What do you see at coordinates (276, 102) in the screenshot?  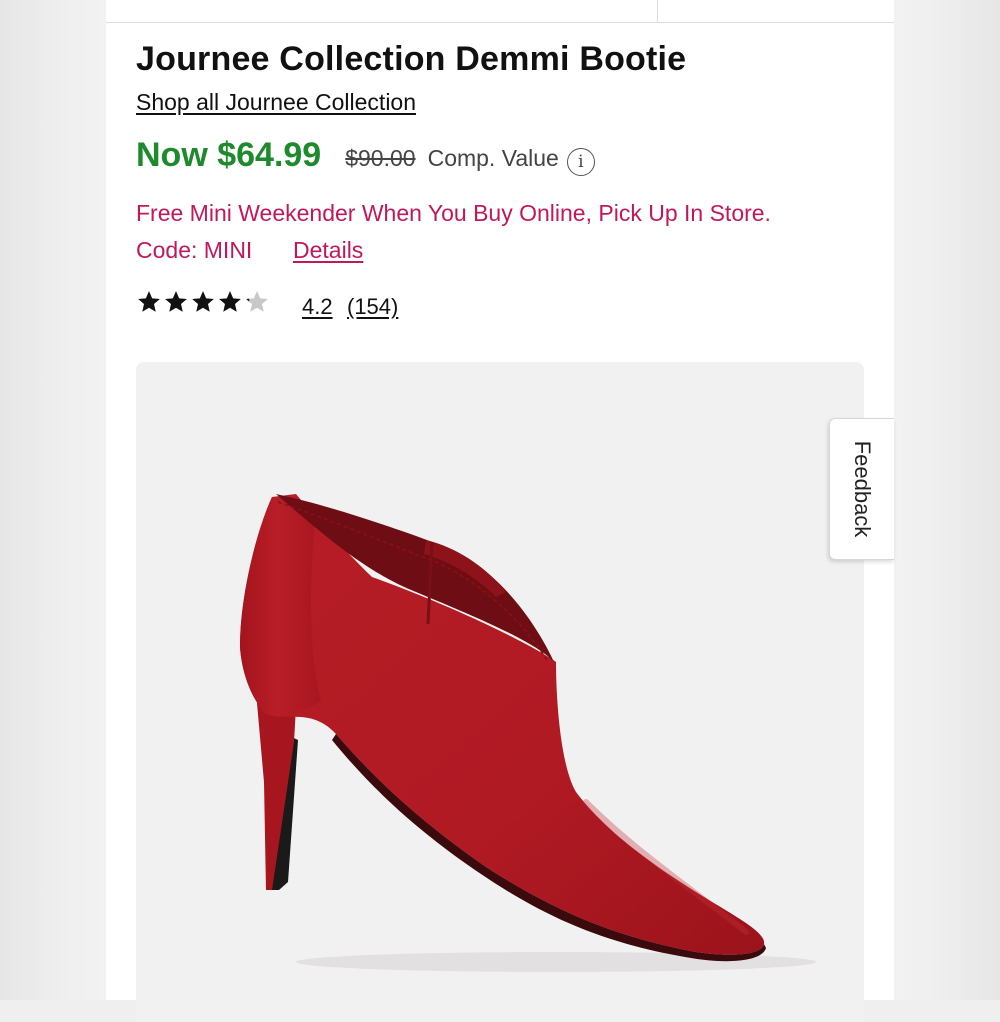 I see `shop-brand-link: Shop all Journee Collection` at bounding box center [276, 102].